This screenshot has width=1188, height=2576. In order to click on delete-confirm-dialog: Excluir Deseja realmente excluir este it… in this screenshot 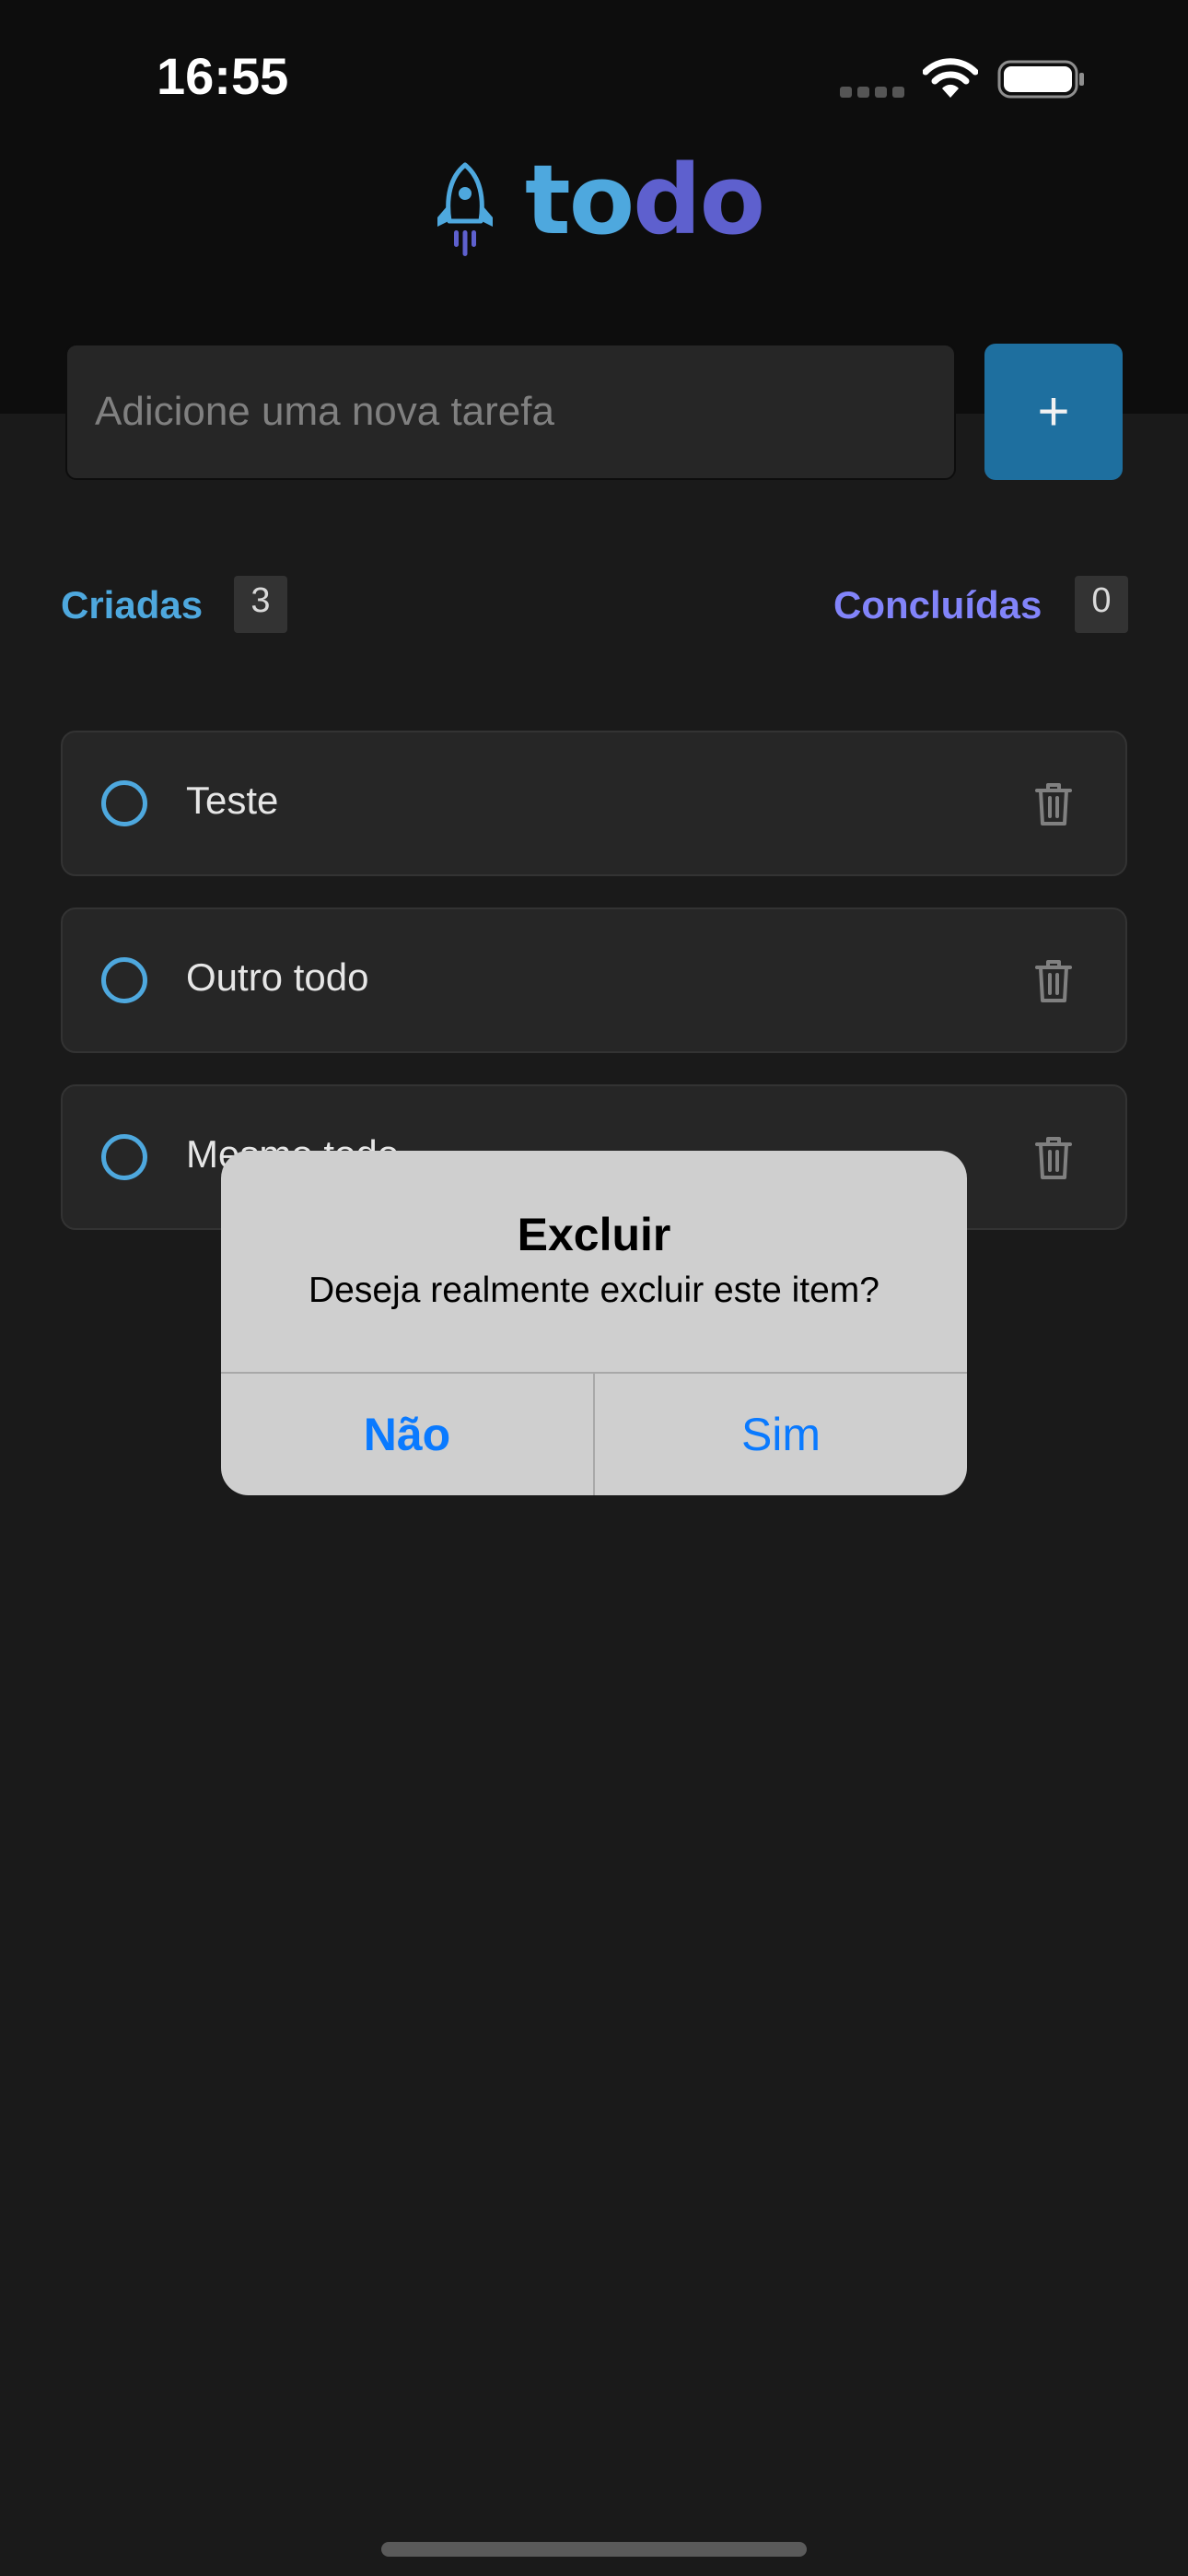, I will do `click(594, 1323)`.